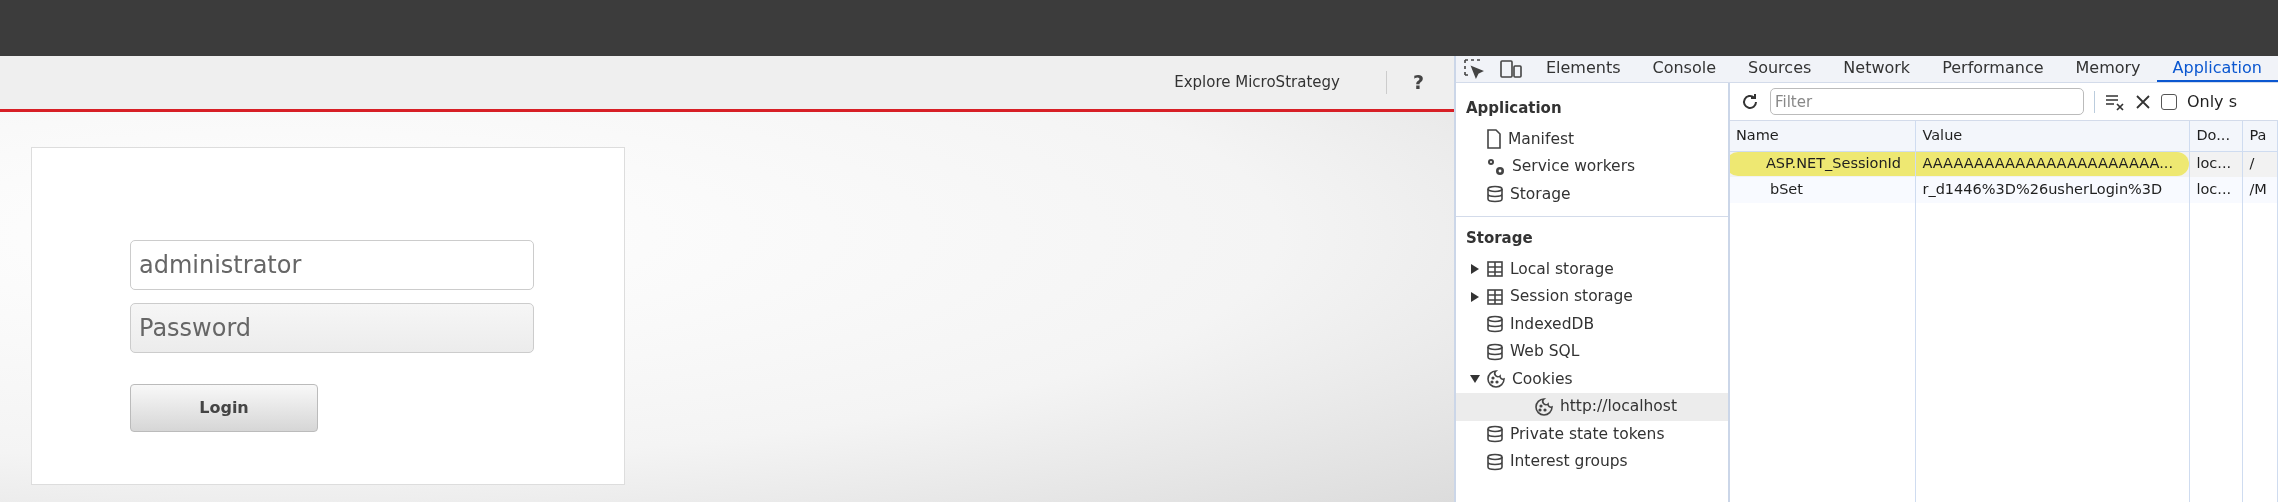  I want to click on file-icon, so click(1493, 139).